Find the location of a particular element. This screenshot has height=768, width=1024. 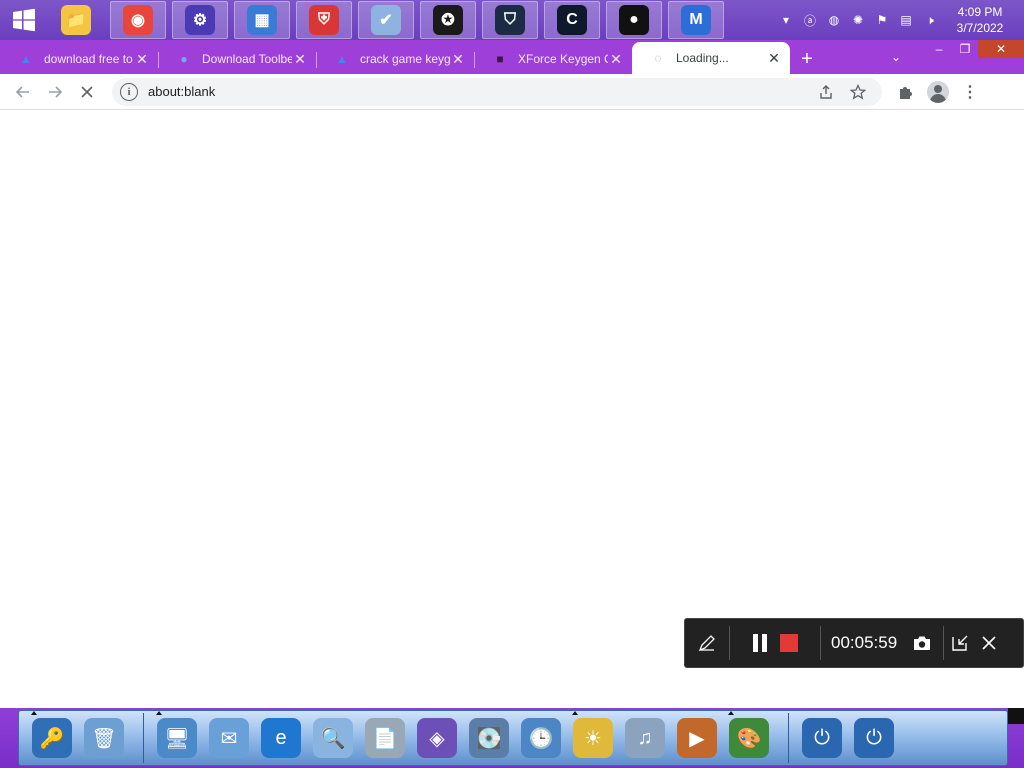

info-icon: i is located at coordinates (129, 91).